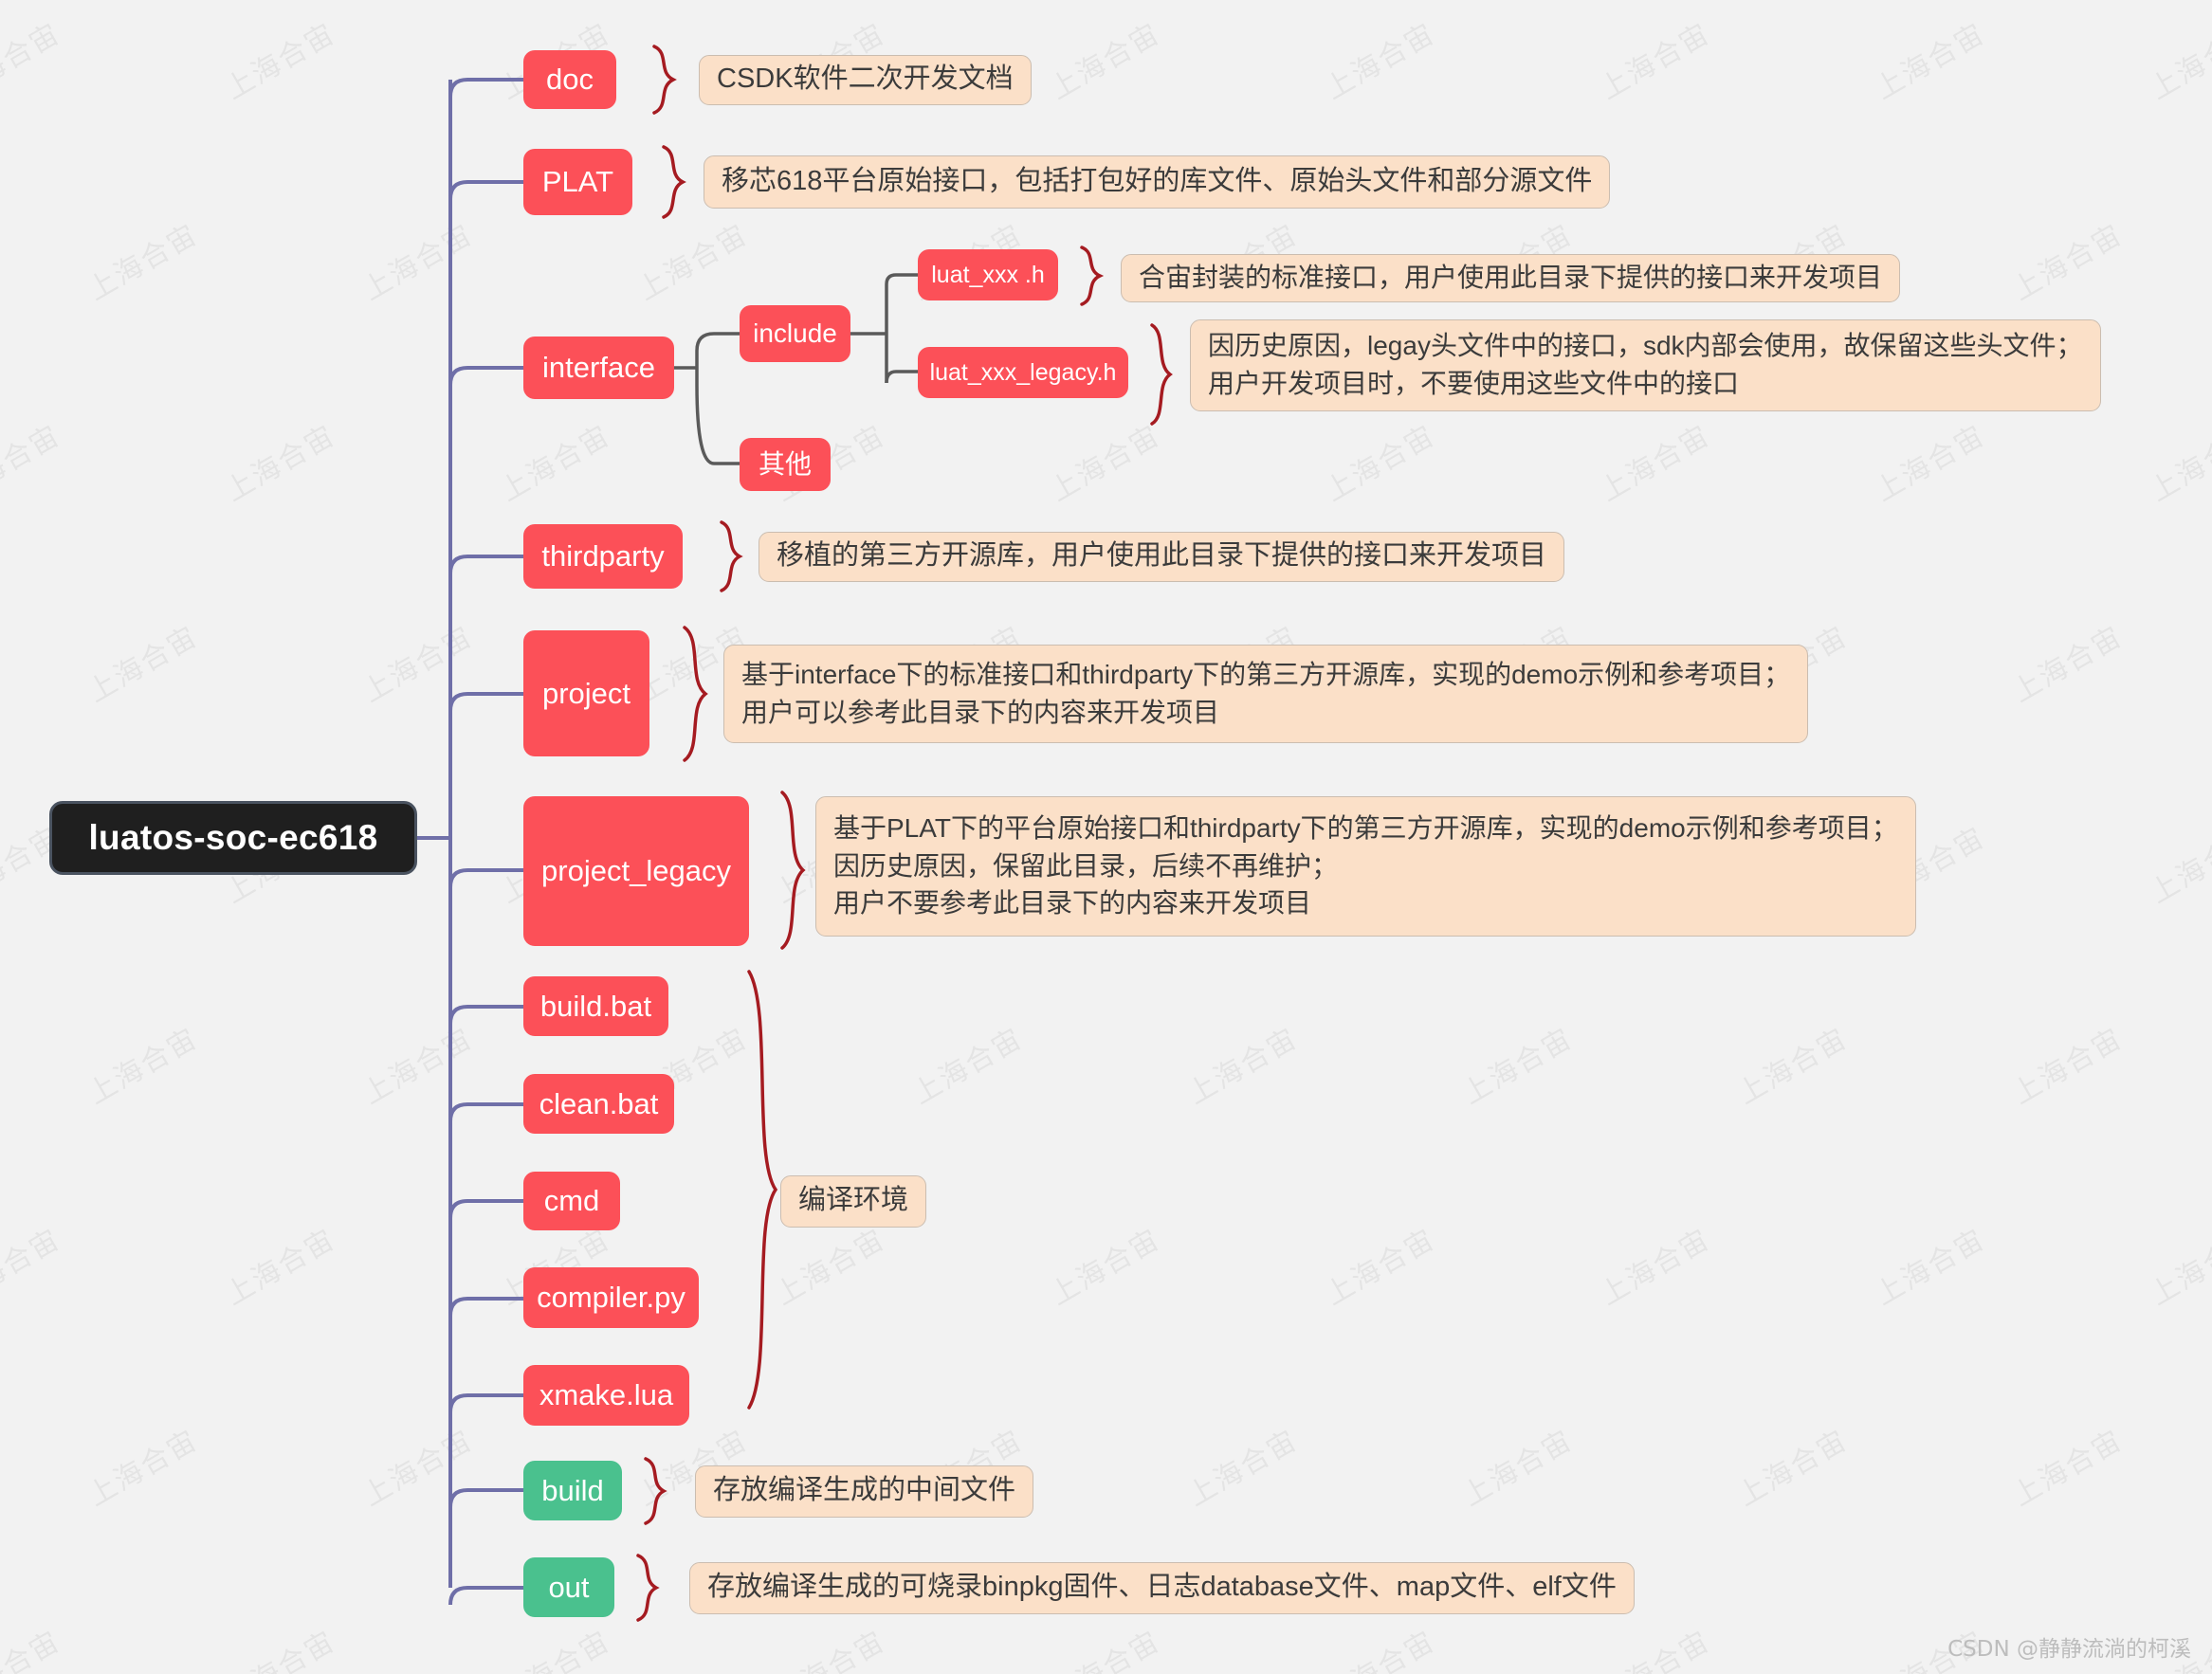 The height and width of the screenshot is (1674, 2212). I want to click on node-build-label: build, so click(572, 1490).